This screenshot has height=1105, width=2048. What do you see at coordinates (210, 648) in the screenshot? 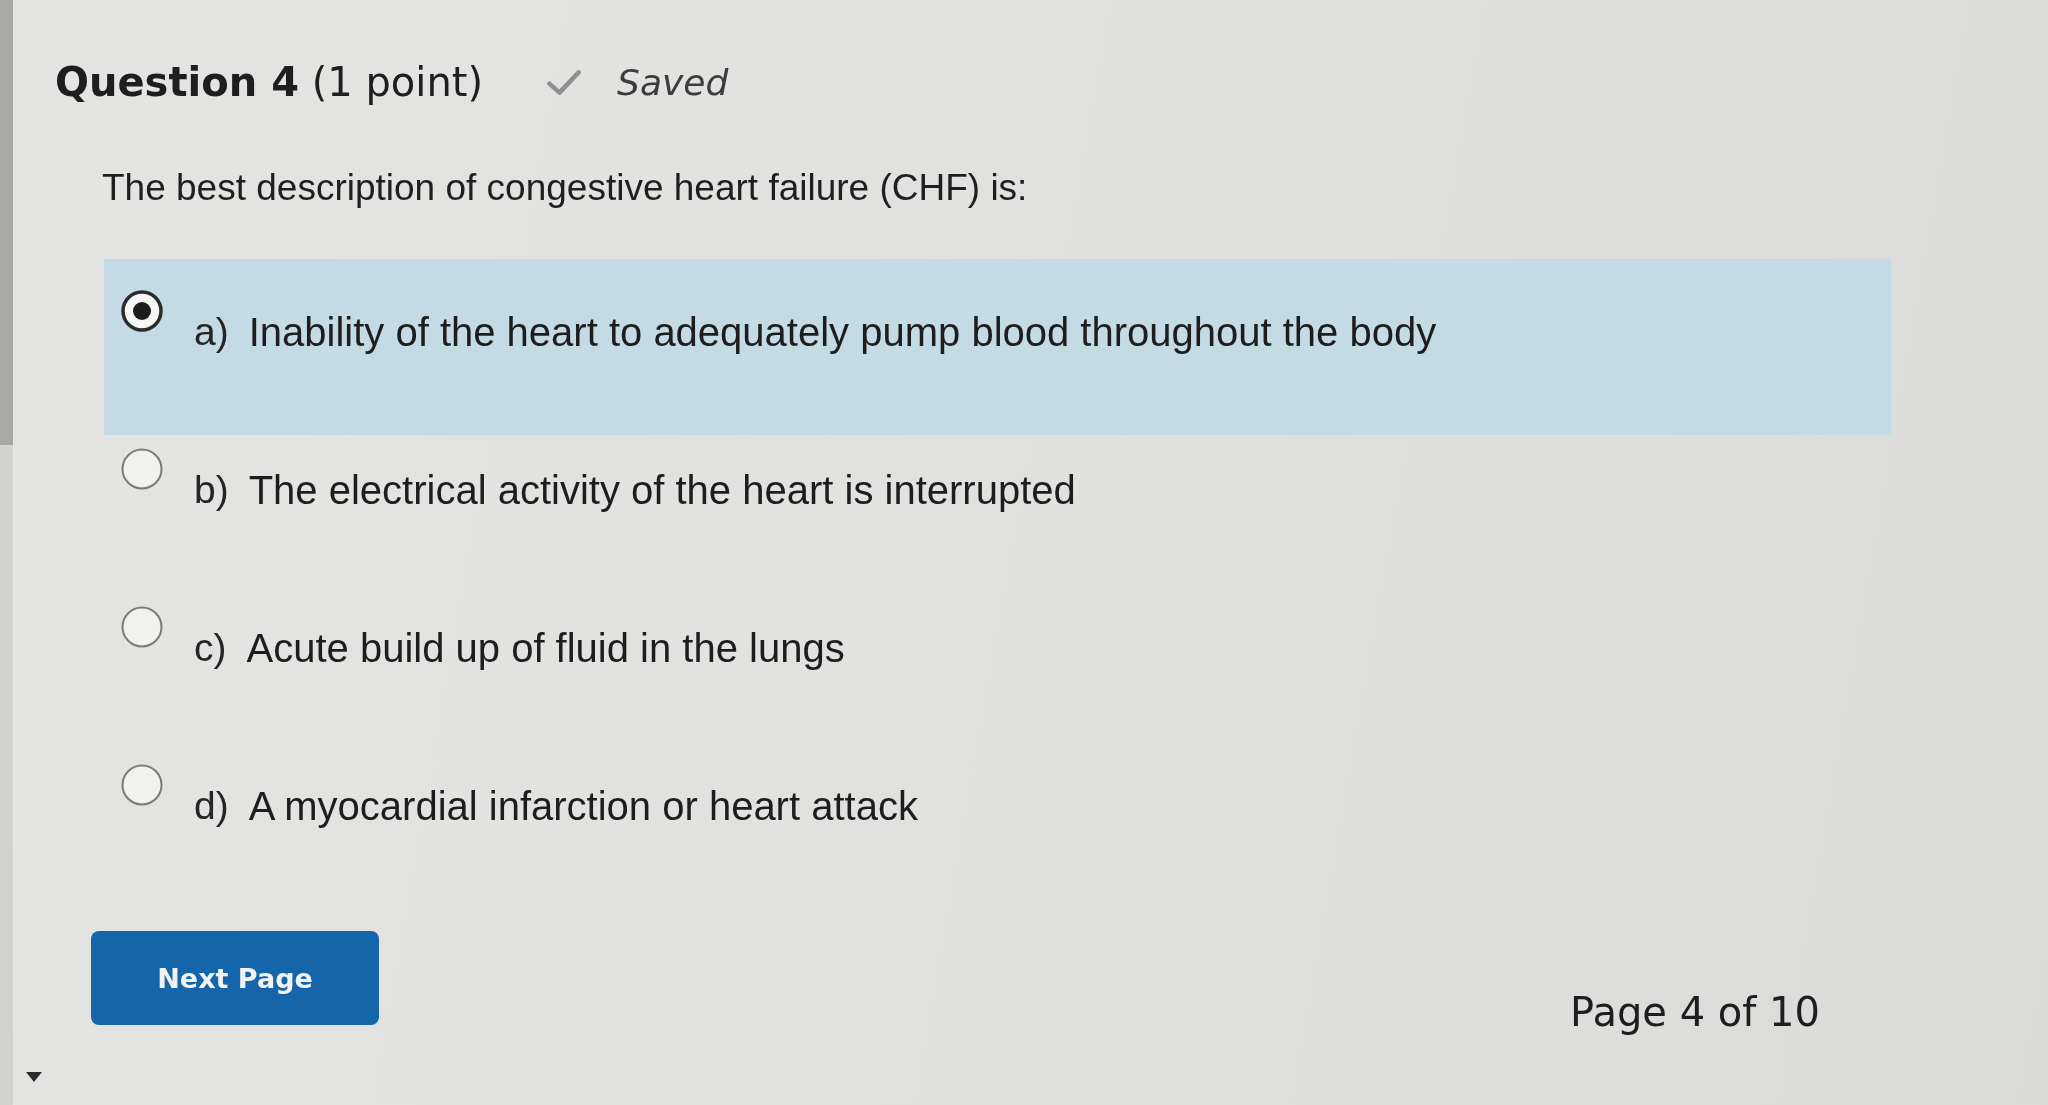
I see `option-letter: c)` at bounding box center [210, 648].